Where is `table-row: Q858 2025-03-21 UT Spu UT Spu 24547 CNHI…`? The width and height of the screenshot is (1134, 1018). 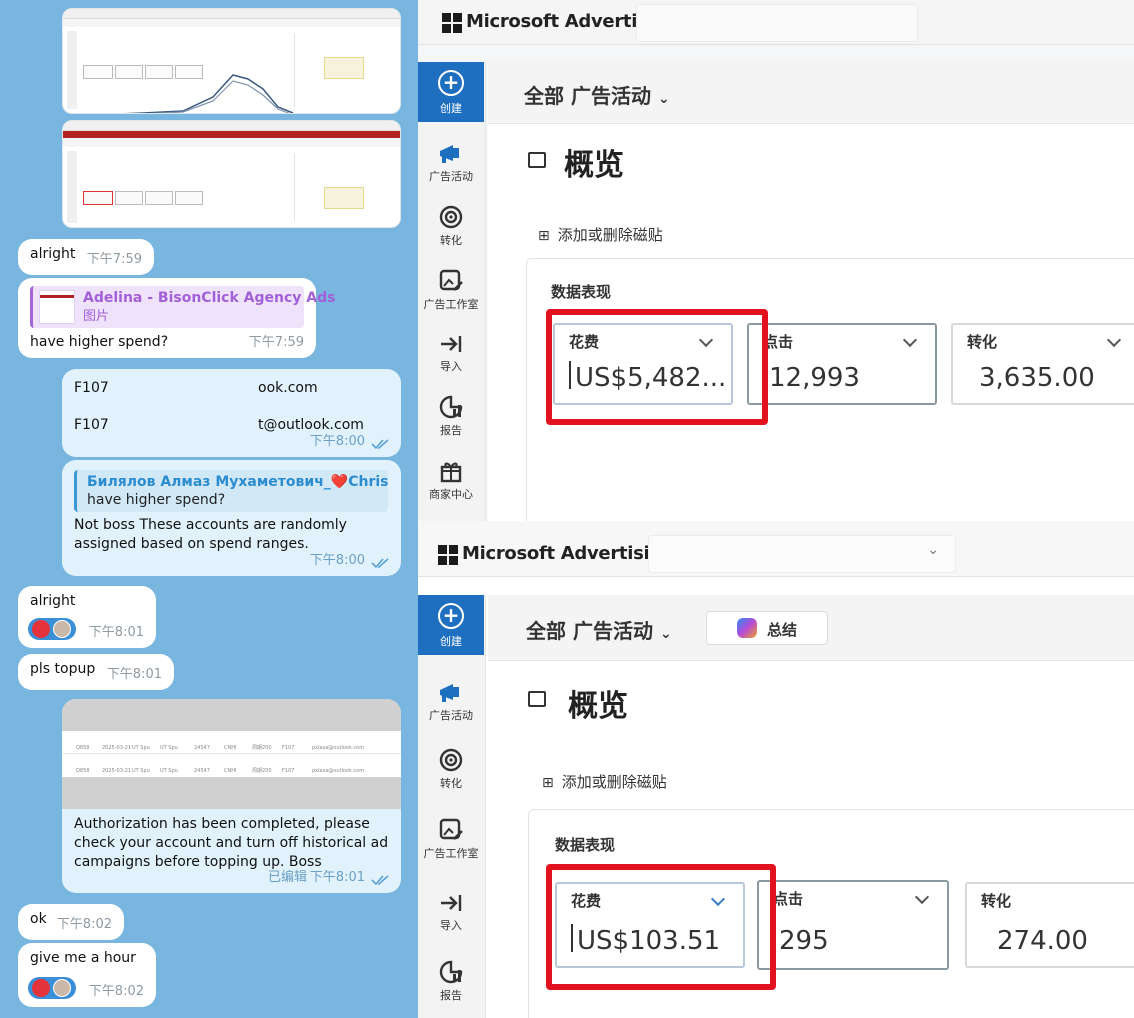
table-row: Q858 2025-03-21 UT Spu UT Spu 24547 CNHI… is located at coordinates (231, 765).